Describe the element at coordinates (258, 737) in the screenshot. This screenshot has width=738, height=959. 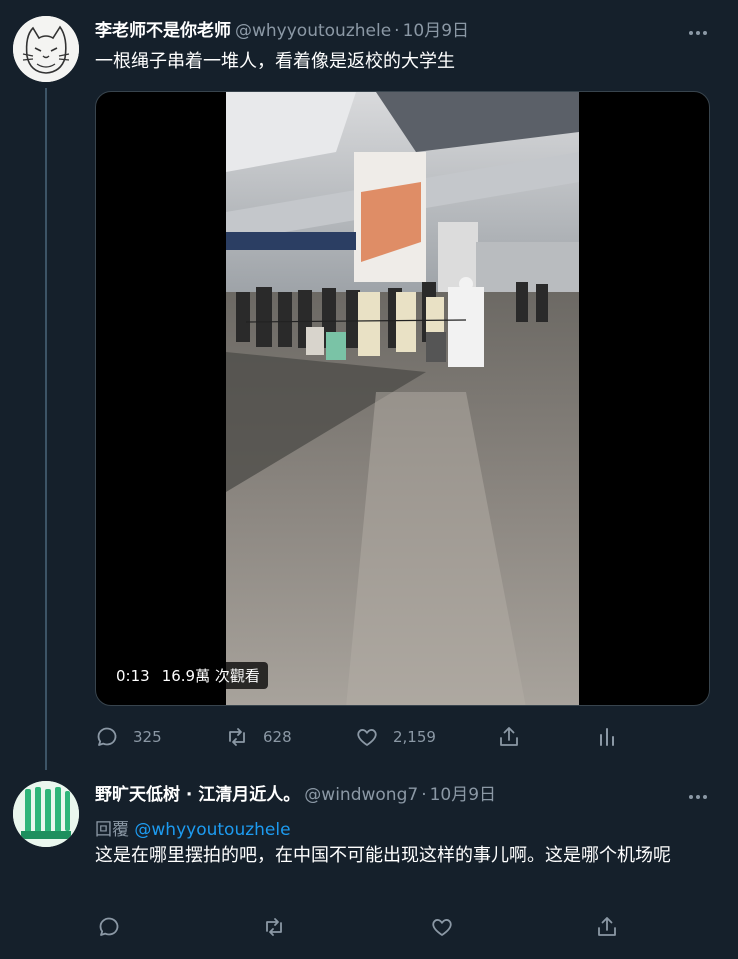
I see `retweet-button: 628` at that location.